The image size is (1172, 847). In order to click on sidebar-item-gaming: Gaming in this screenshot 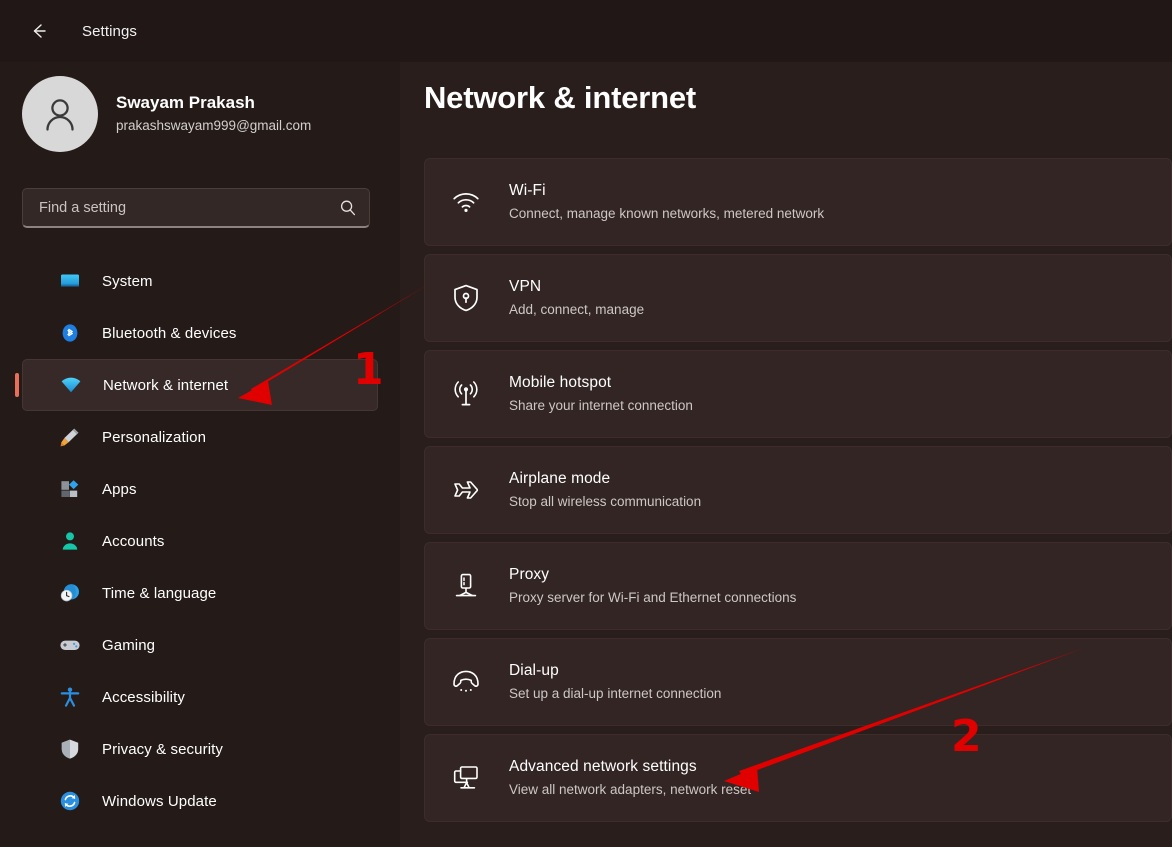, I will do `click(200, 645)`.